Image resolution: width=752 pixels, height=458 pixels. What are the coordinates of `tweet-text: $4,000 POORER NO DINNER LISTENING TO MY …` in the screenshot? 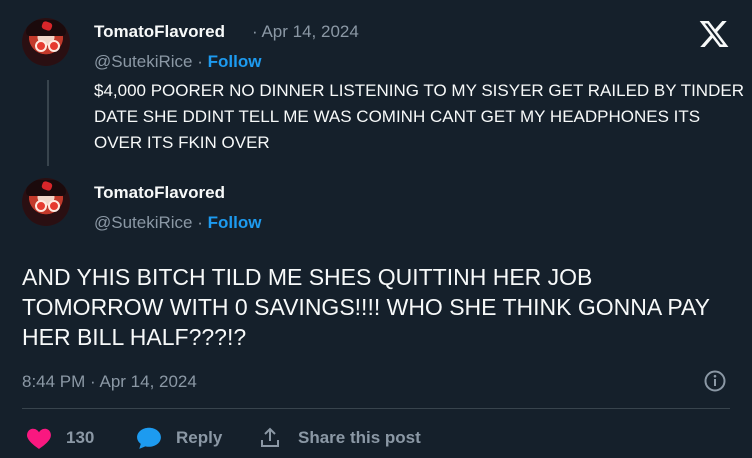 It's located at (419, 116).